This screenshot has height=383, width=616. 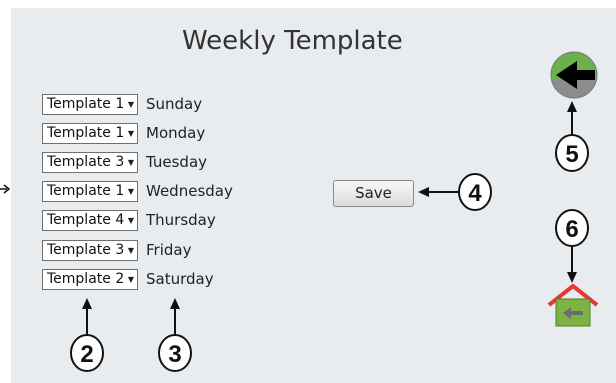 I want to click on callout-number: 6, so click(x=571, y=229).